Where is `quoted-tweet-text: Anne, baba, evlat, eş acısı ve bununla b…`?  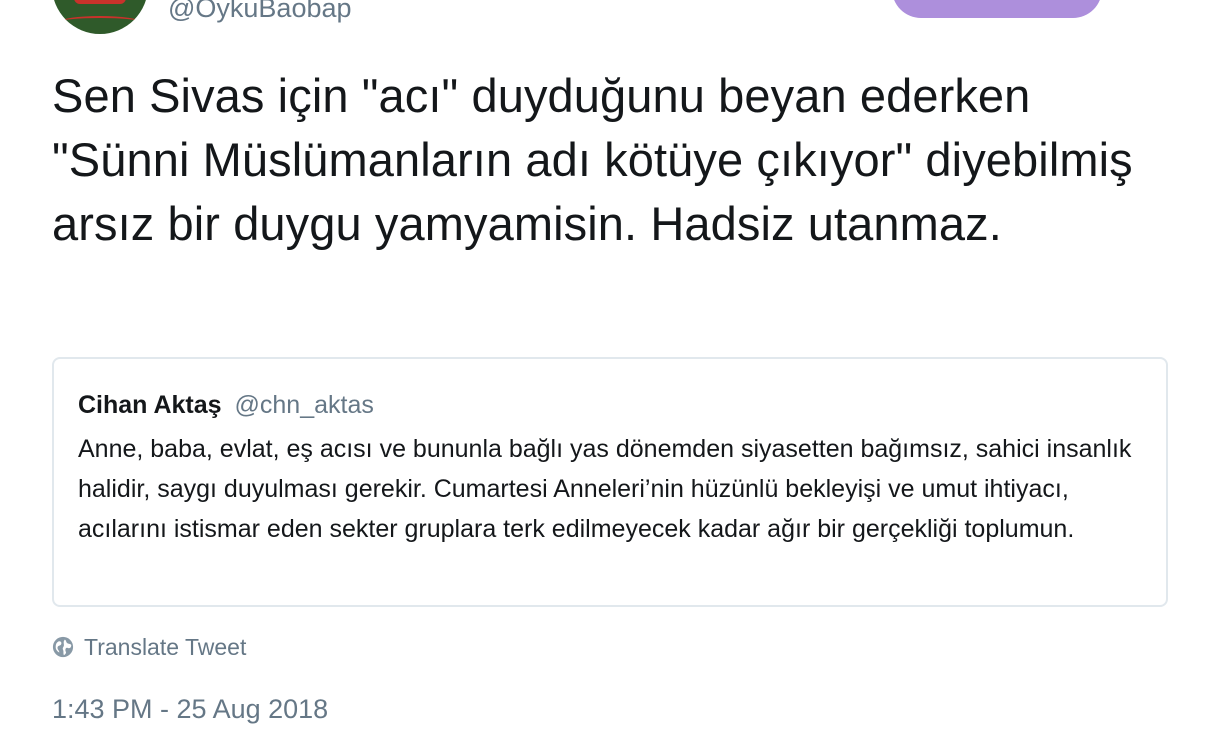 quoted-tweet-text: Anne, baba, evlat, eş acısı ve bununla b… is located at coordinates (605, 489).